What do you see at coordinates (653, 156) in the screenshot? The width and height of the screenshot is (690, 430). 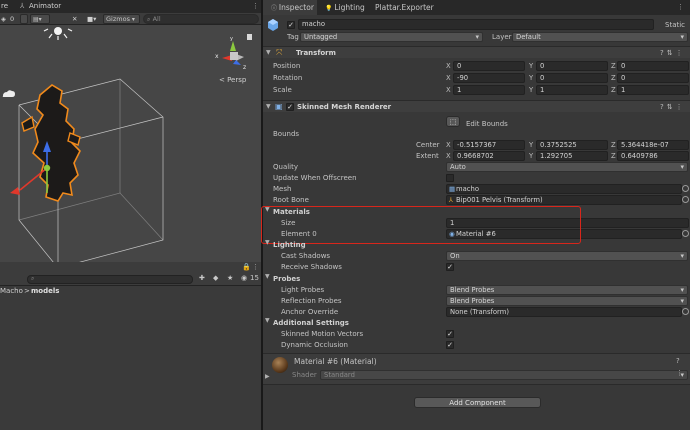 I see `extent-z-field: 0.6409786` at bounding box center [653, 156].